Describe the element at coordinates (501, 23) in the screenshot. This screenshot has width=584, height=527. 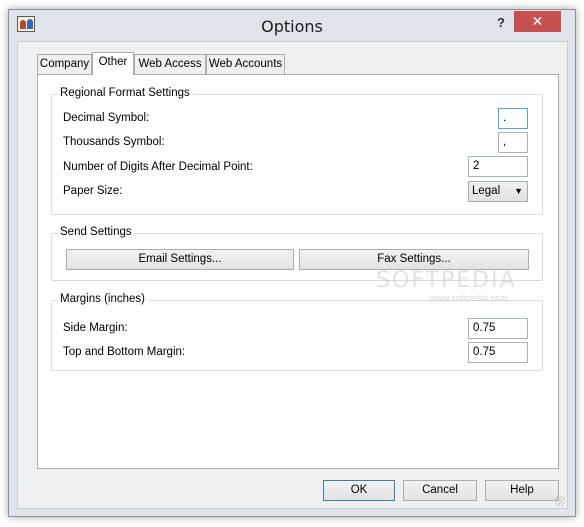
I see `help-title-button: ?` at that location.